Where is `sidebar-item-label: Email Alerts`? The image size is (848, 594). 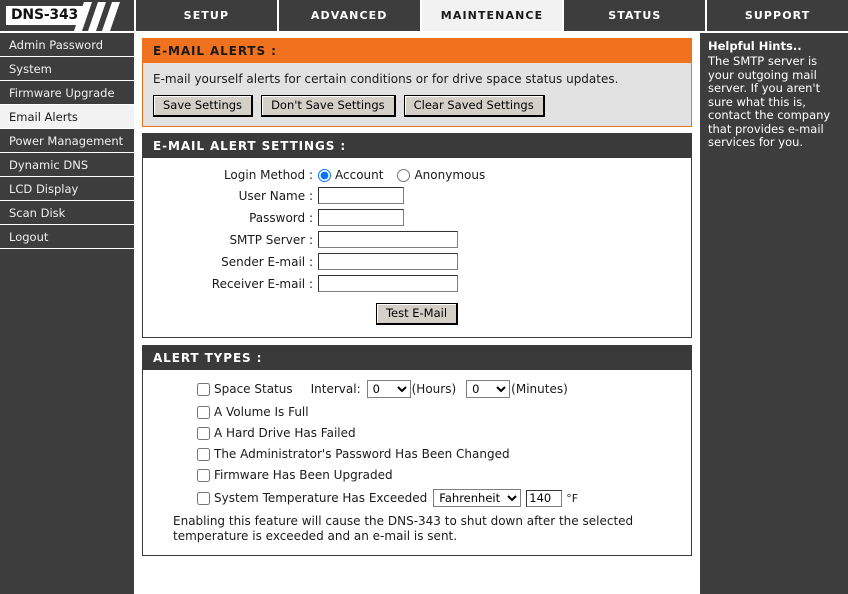 sidebar-item-label: Email Alerts is located at coordinates (43, 116).